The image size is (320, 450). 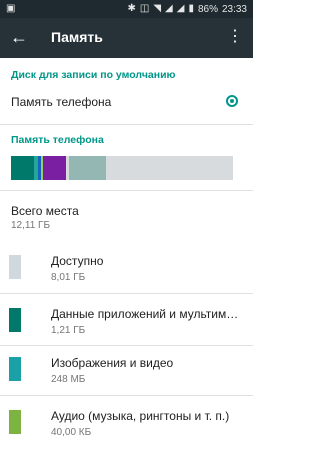 I want to click on phone-storage-header: Память телефона, so click(x=57, y=140).